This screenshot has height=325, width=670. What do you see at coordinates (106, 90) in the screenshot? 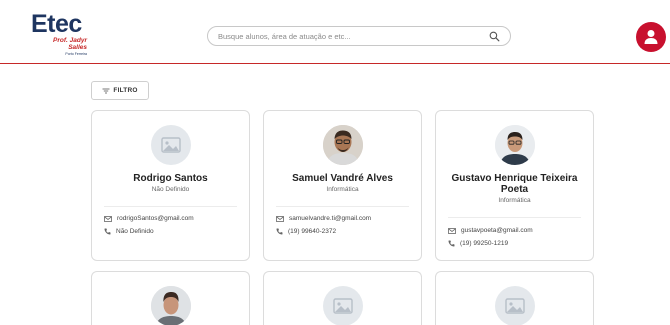
I see `filter-icon` at bounding box center [106, 90].